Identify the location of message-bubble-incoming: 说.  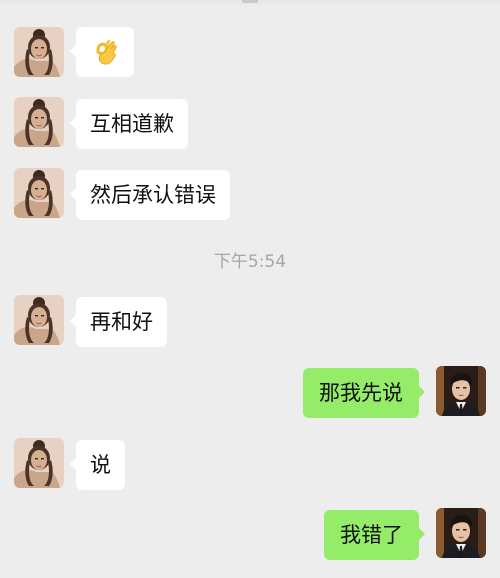
(97, 465).